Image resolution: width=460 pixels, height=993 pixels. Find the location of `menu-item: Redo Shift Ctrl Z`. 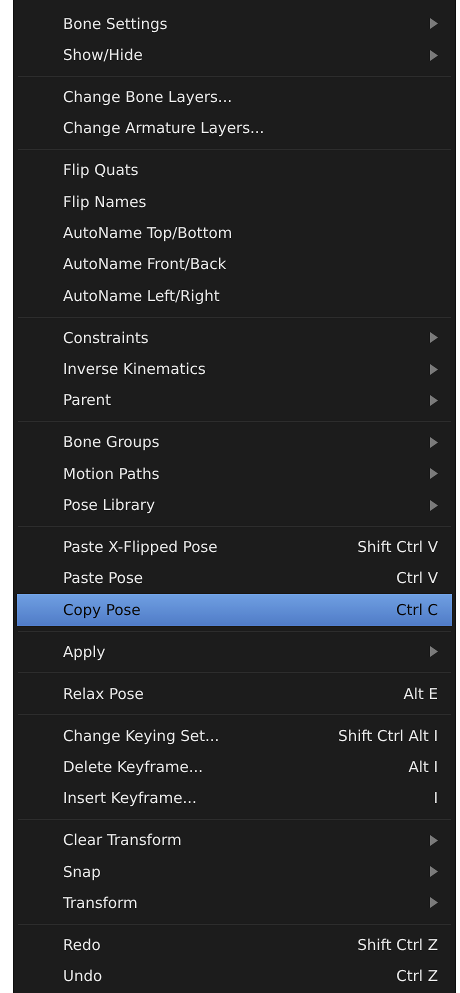

menu-item: Redo Shift Ctrl Z is located at coordinates (234, 945).